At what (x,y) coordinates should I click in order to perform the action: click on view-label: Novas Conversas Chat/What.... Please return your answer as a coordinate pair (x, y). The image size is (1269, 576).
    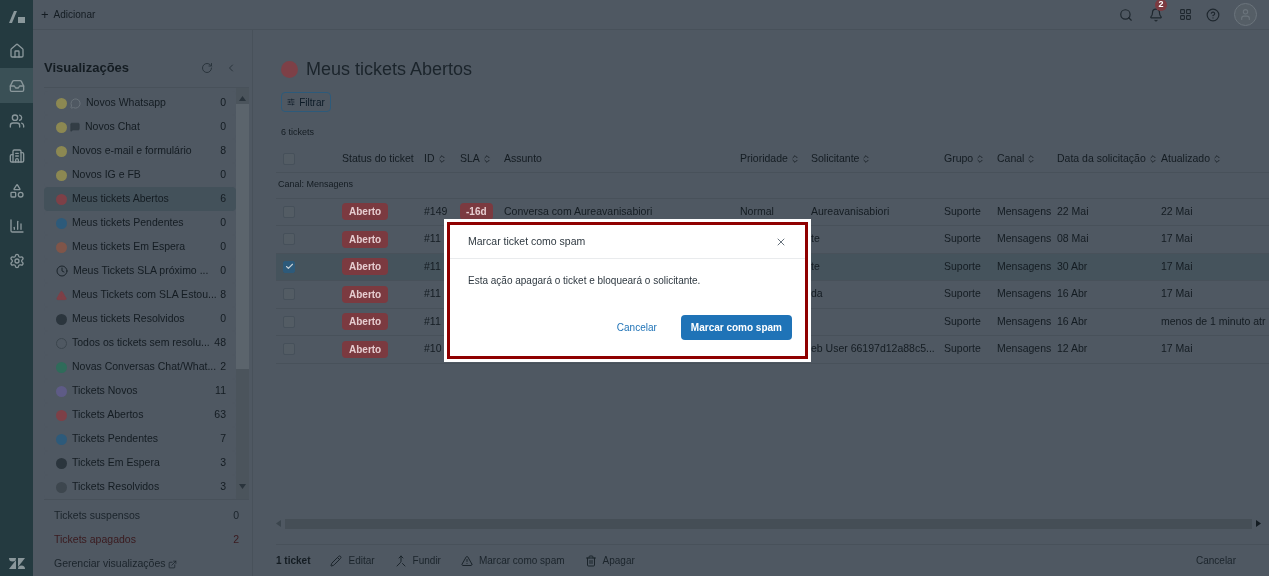
    Looking at the image, I should click on (145, 367).